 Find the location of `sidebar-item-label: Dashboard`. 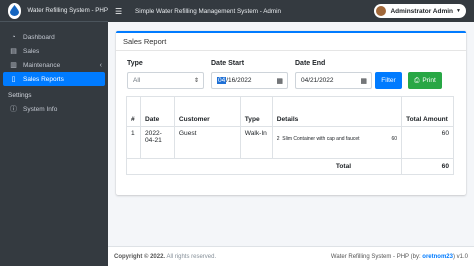

sidebar-item-label: Dashboard is located at coordinates (39, 37).